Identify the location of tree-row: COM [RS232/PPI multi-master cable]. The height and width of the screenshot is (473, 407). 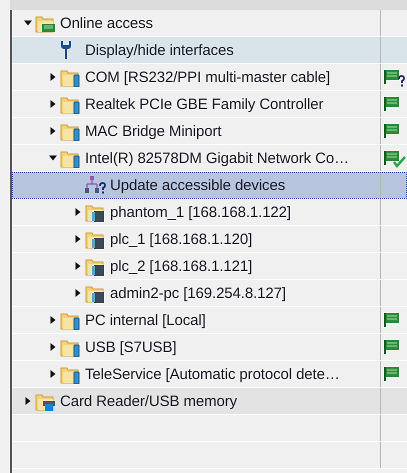
(209, 77).